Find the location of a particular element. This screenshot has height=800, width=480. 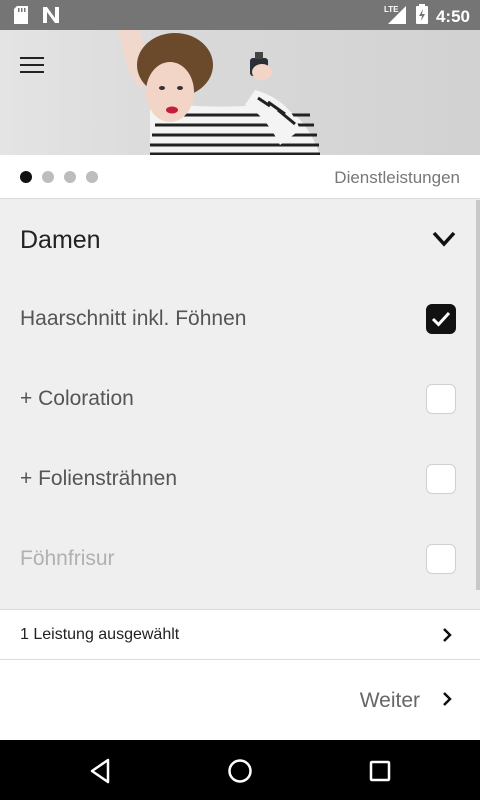

svg-text: LTE is located at coordinates (391, 9).